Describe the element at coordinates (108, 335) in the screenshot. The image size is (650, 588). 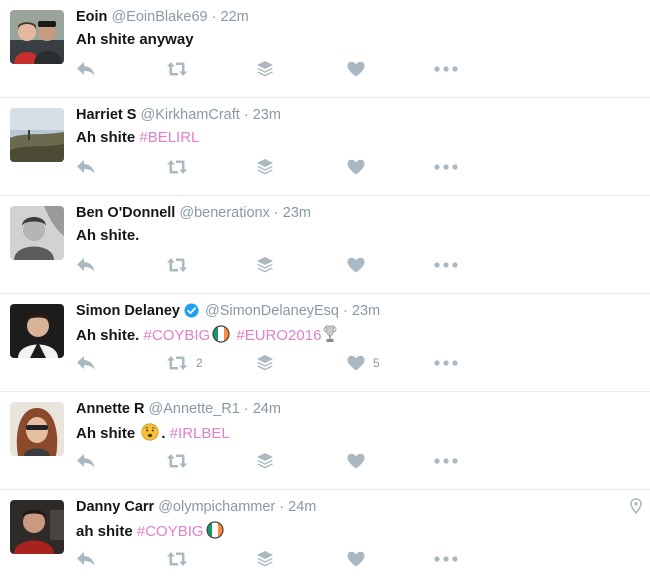
I see `tweet-text-body: Ah shite.` at that location.